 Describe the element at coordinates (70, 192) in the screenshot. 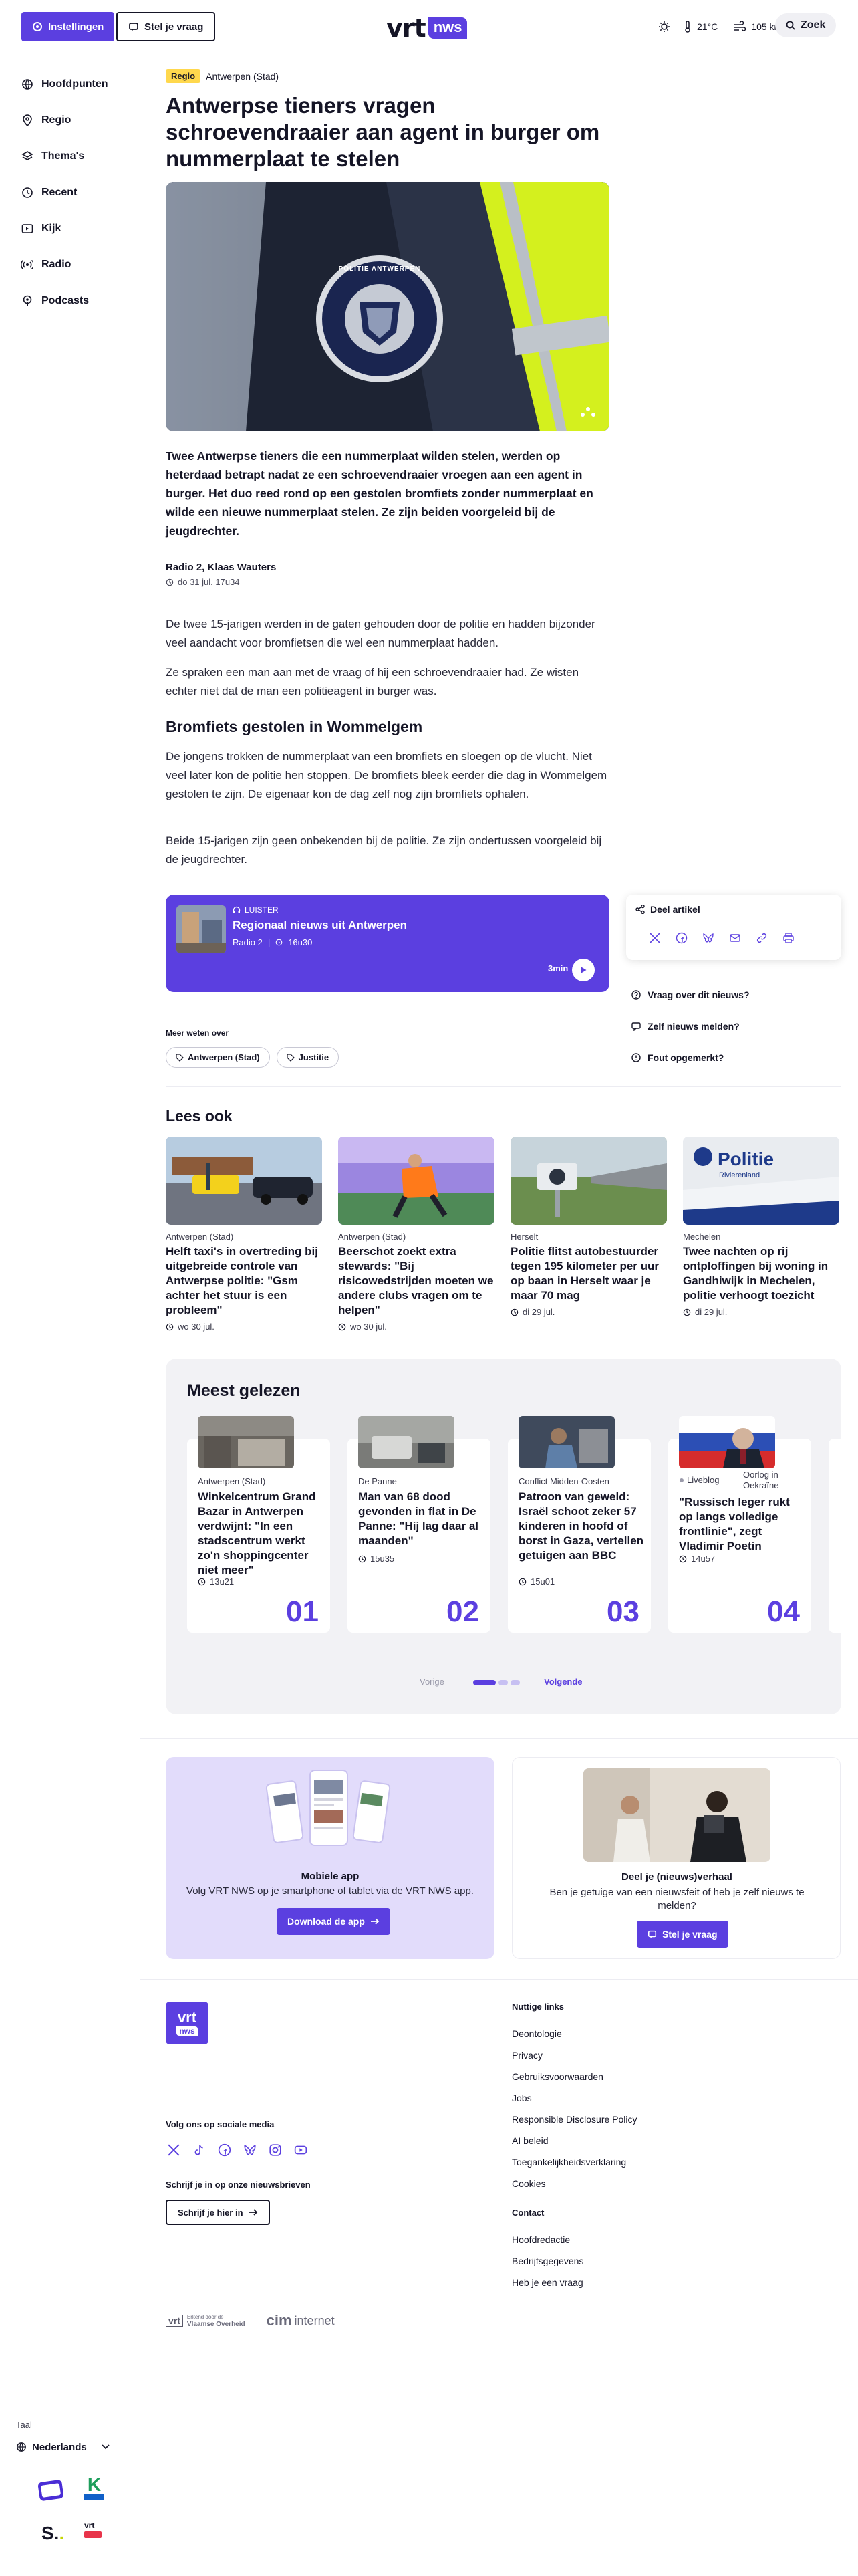

I see `sidebar-item-recent: Recent` at that location.